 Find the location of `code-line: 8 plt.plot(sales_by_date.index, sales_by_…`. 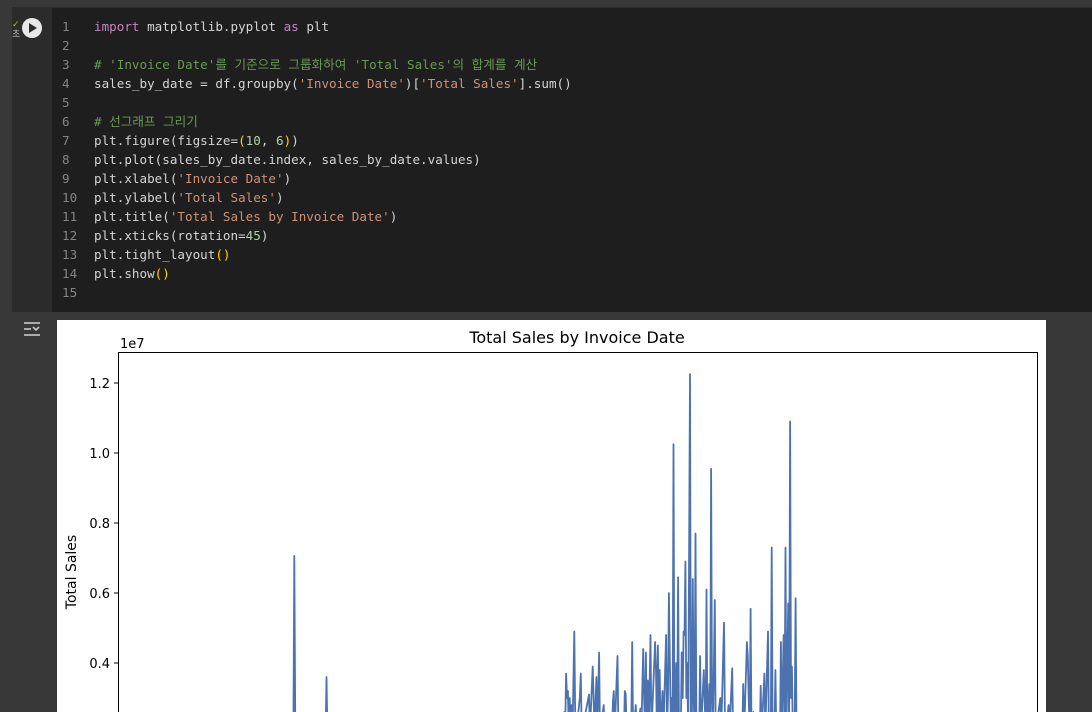

code-line: 8 plt.plot(sales_by_date.index, sales_by_… is located at coordinates (572, 159).